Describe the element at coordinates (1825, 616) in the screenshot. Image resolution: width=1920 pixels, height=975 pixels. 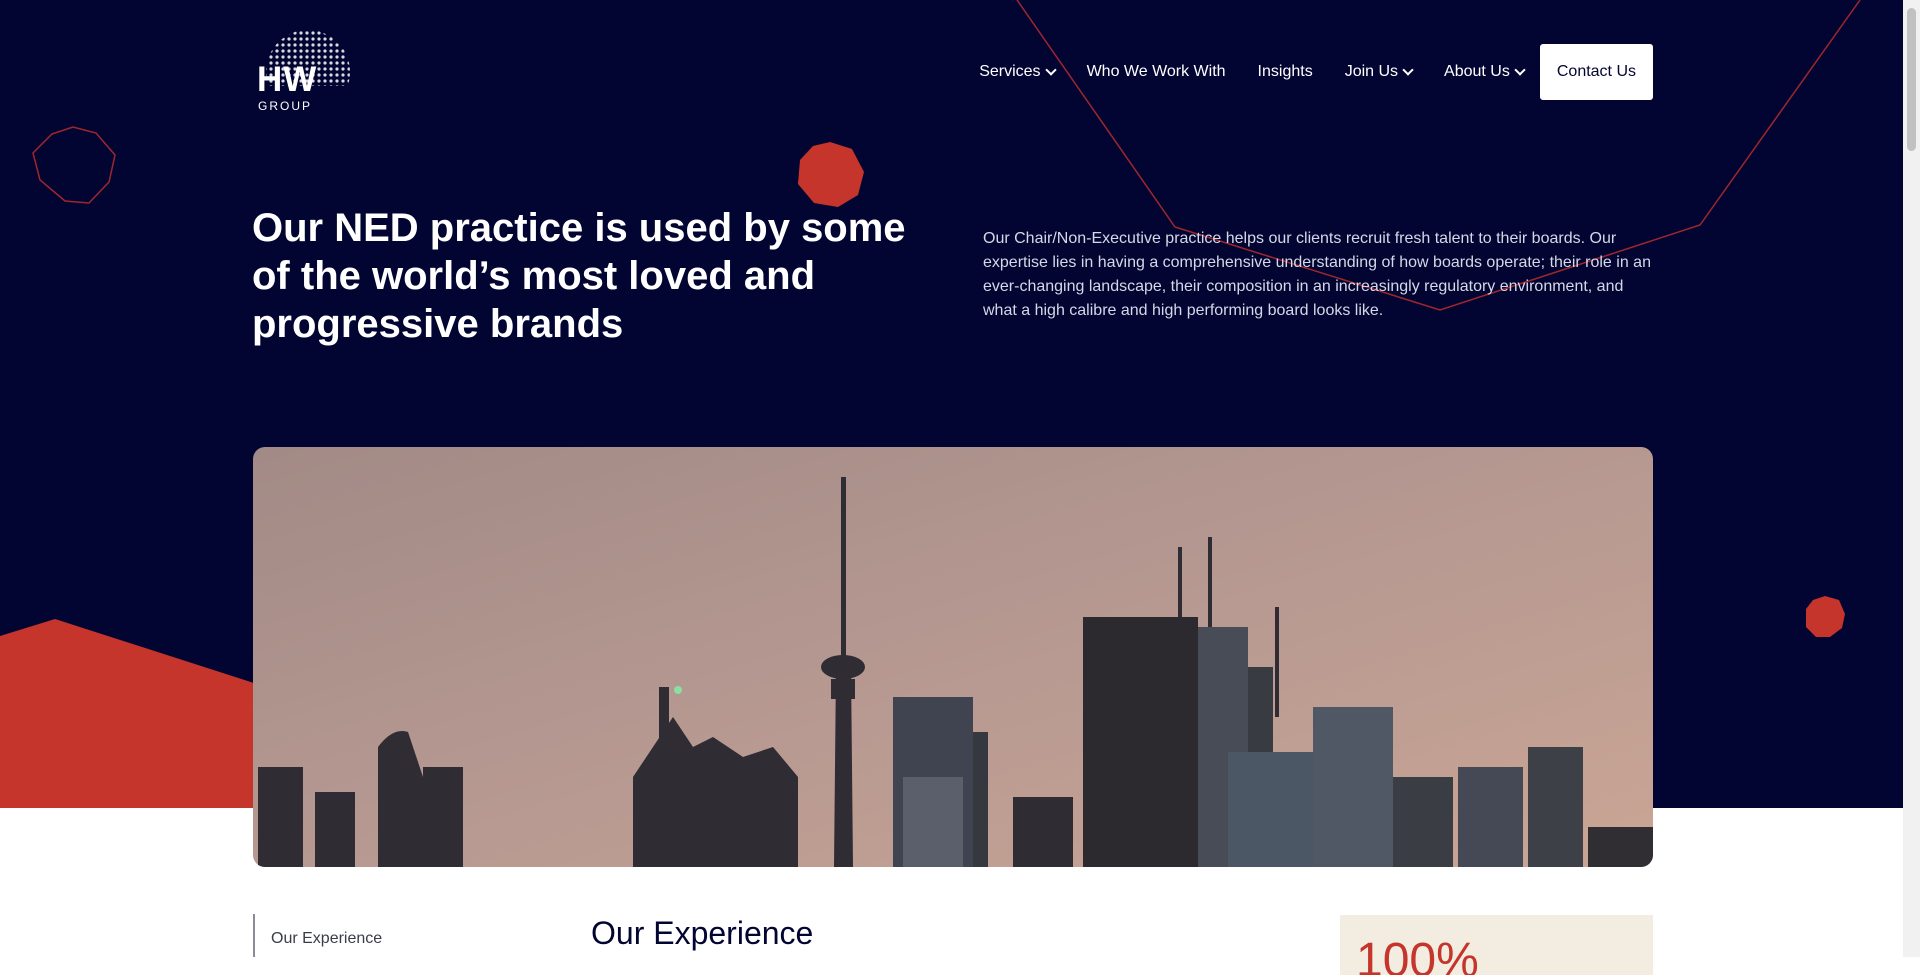
I see `red-dot-right` at that location.